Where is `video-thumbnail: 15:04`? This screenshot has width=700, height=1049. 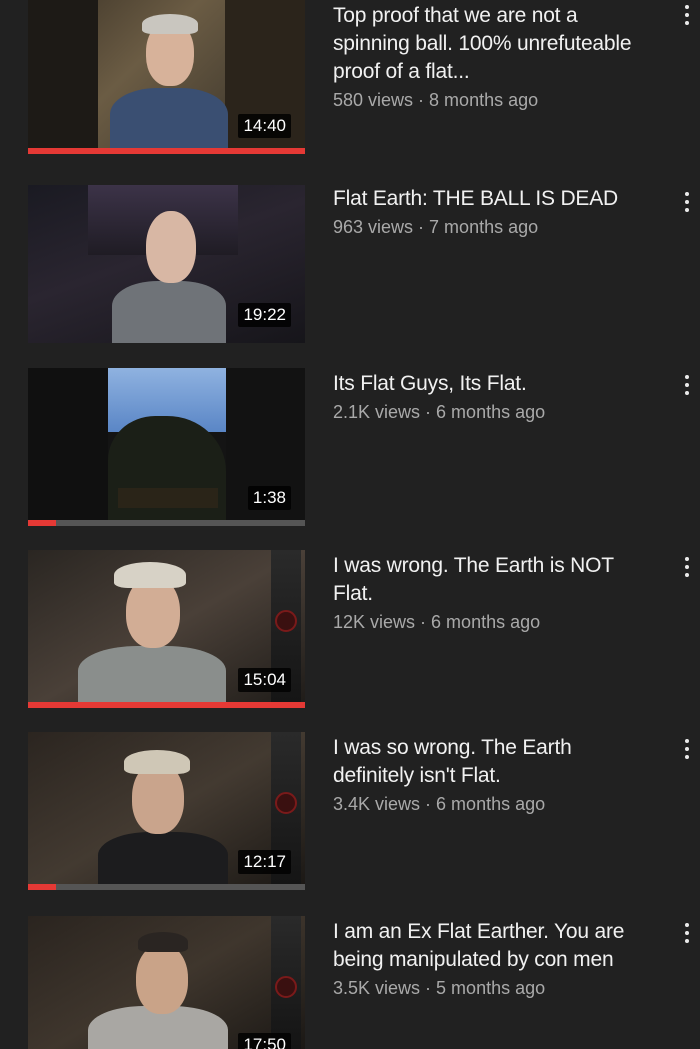
video-thumbnail: 15:04 is located at coordinates (166, 629).